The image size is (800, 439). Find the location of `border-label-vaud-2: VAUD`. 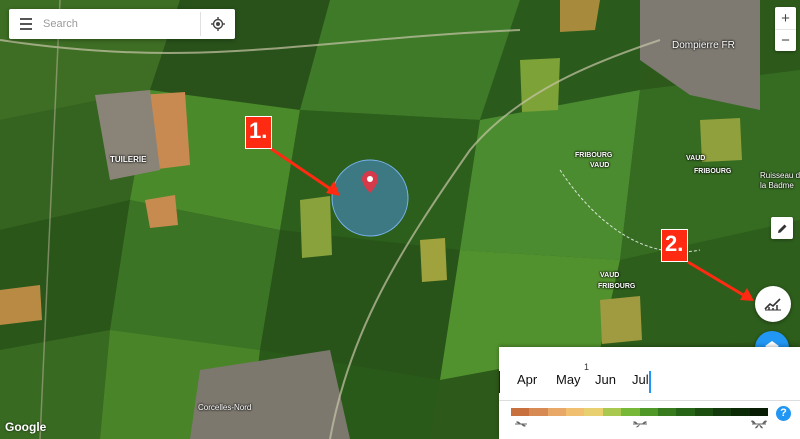

border-label-vaud-2: VAUD is located at coordinates (696, 158).